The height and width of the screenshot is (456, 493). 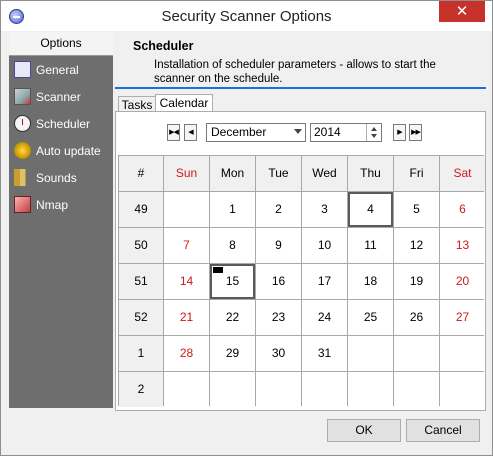 I want to click on weekday-header: Thu, so click(x=370, y=173).